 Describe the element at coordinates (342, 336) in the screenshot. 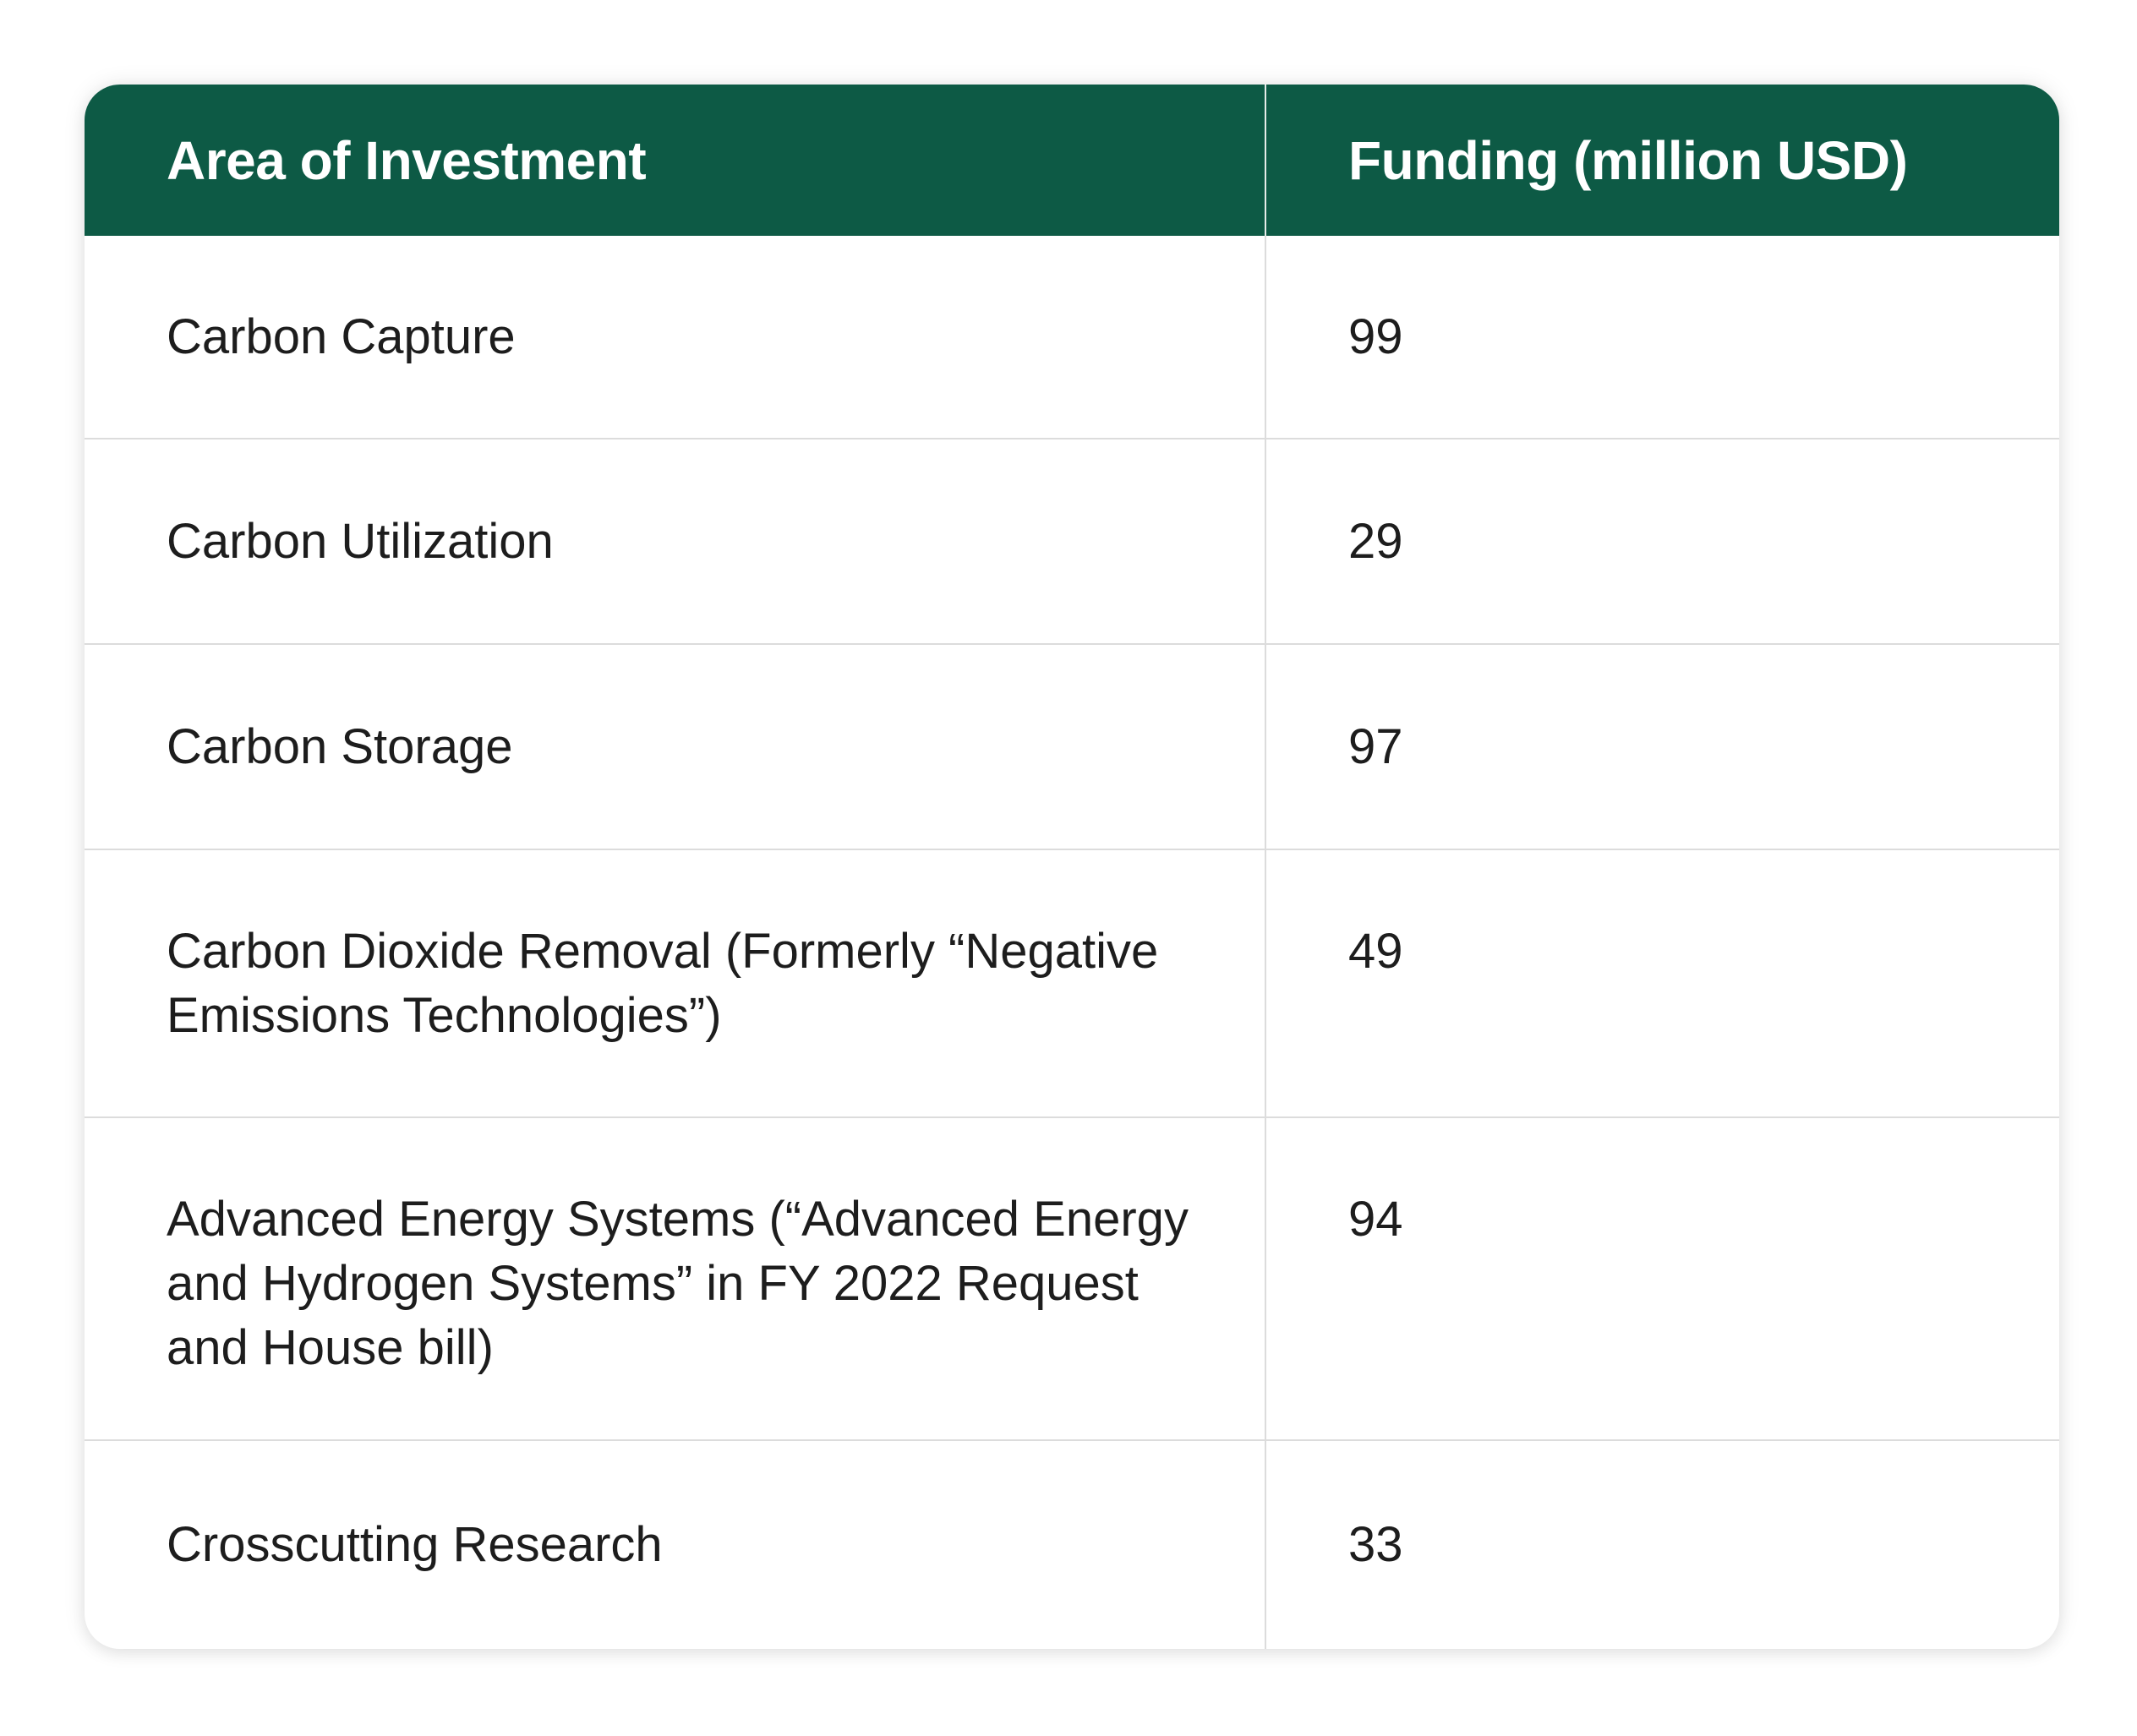

I see `area-cell: Carbon Capture` at that location.